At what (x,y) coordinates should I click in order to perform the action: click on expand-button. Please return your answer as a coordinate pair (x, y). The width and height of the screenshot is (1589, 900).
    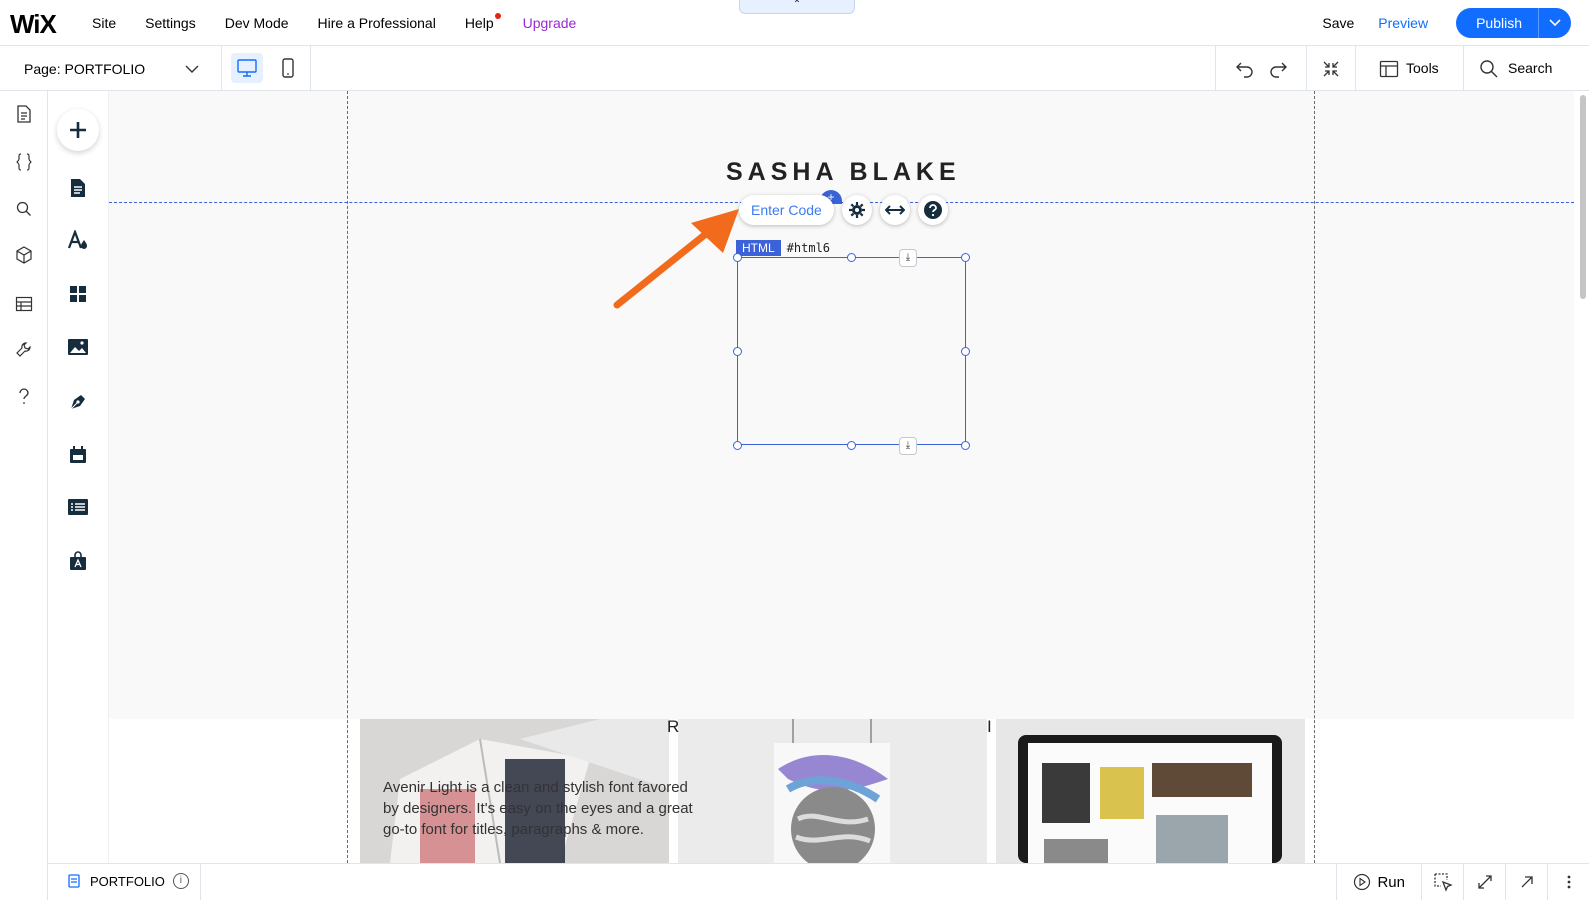
    Looking at the image, I should click on (1484, 882).